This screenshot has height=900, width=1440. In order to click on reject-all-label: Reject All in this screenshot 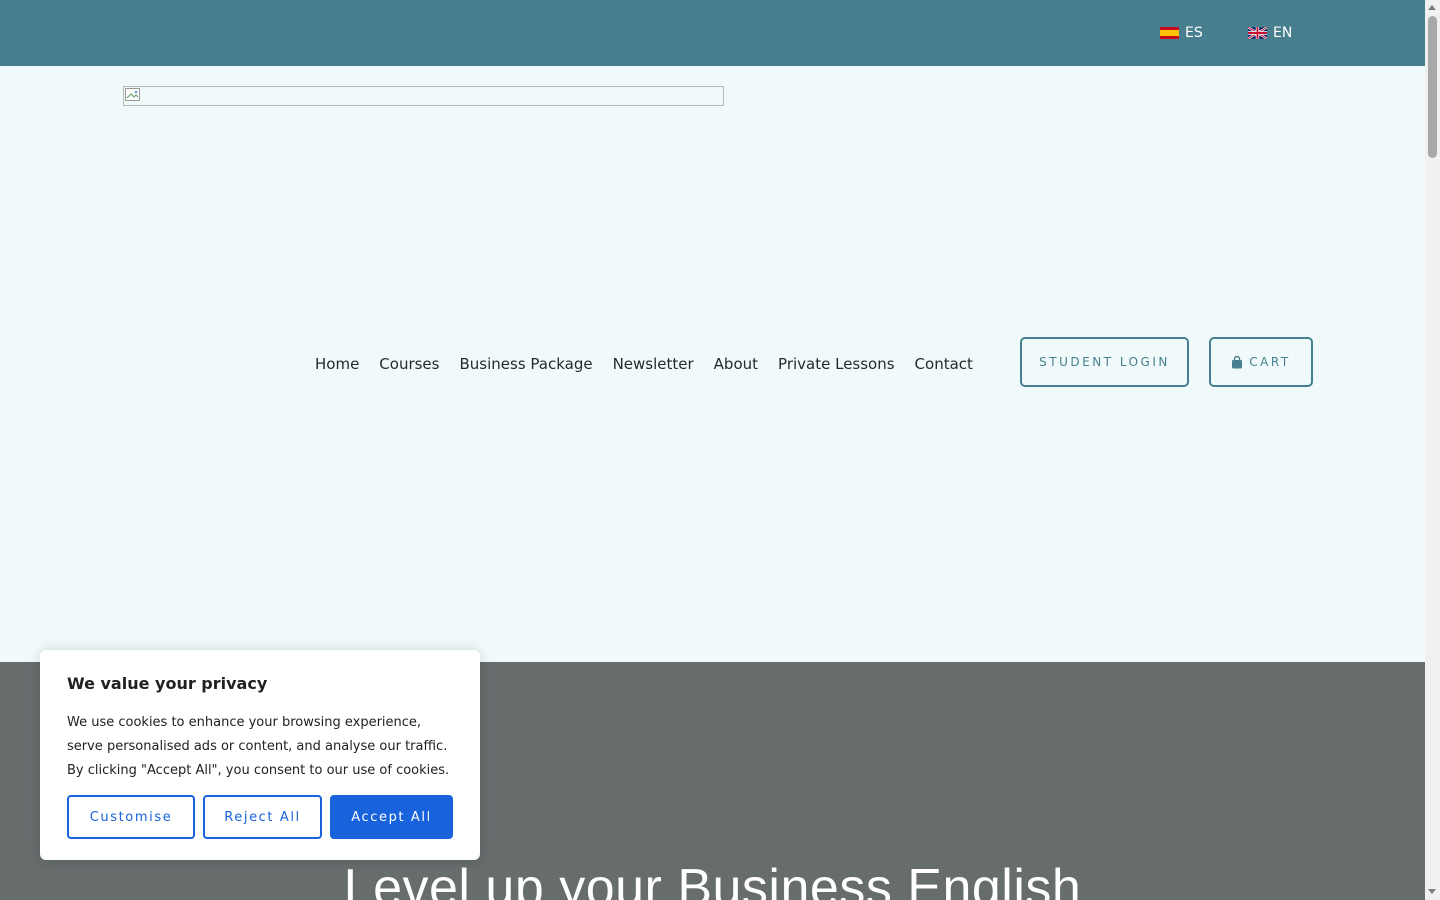, I will do `click(262, 817)`.